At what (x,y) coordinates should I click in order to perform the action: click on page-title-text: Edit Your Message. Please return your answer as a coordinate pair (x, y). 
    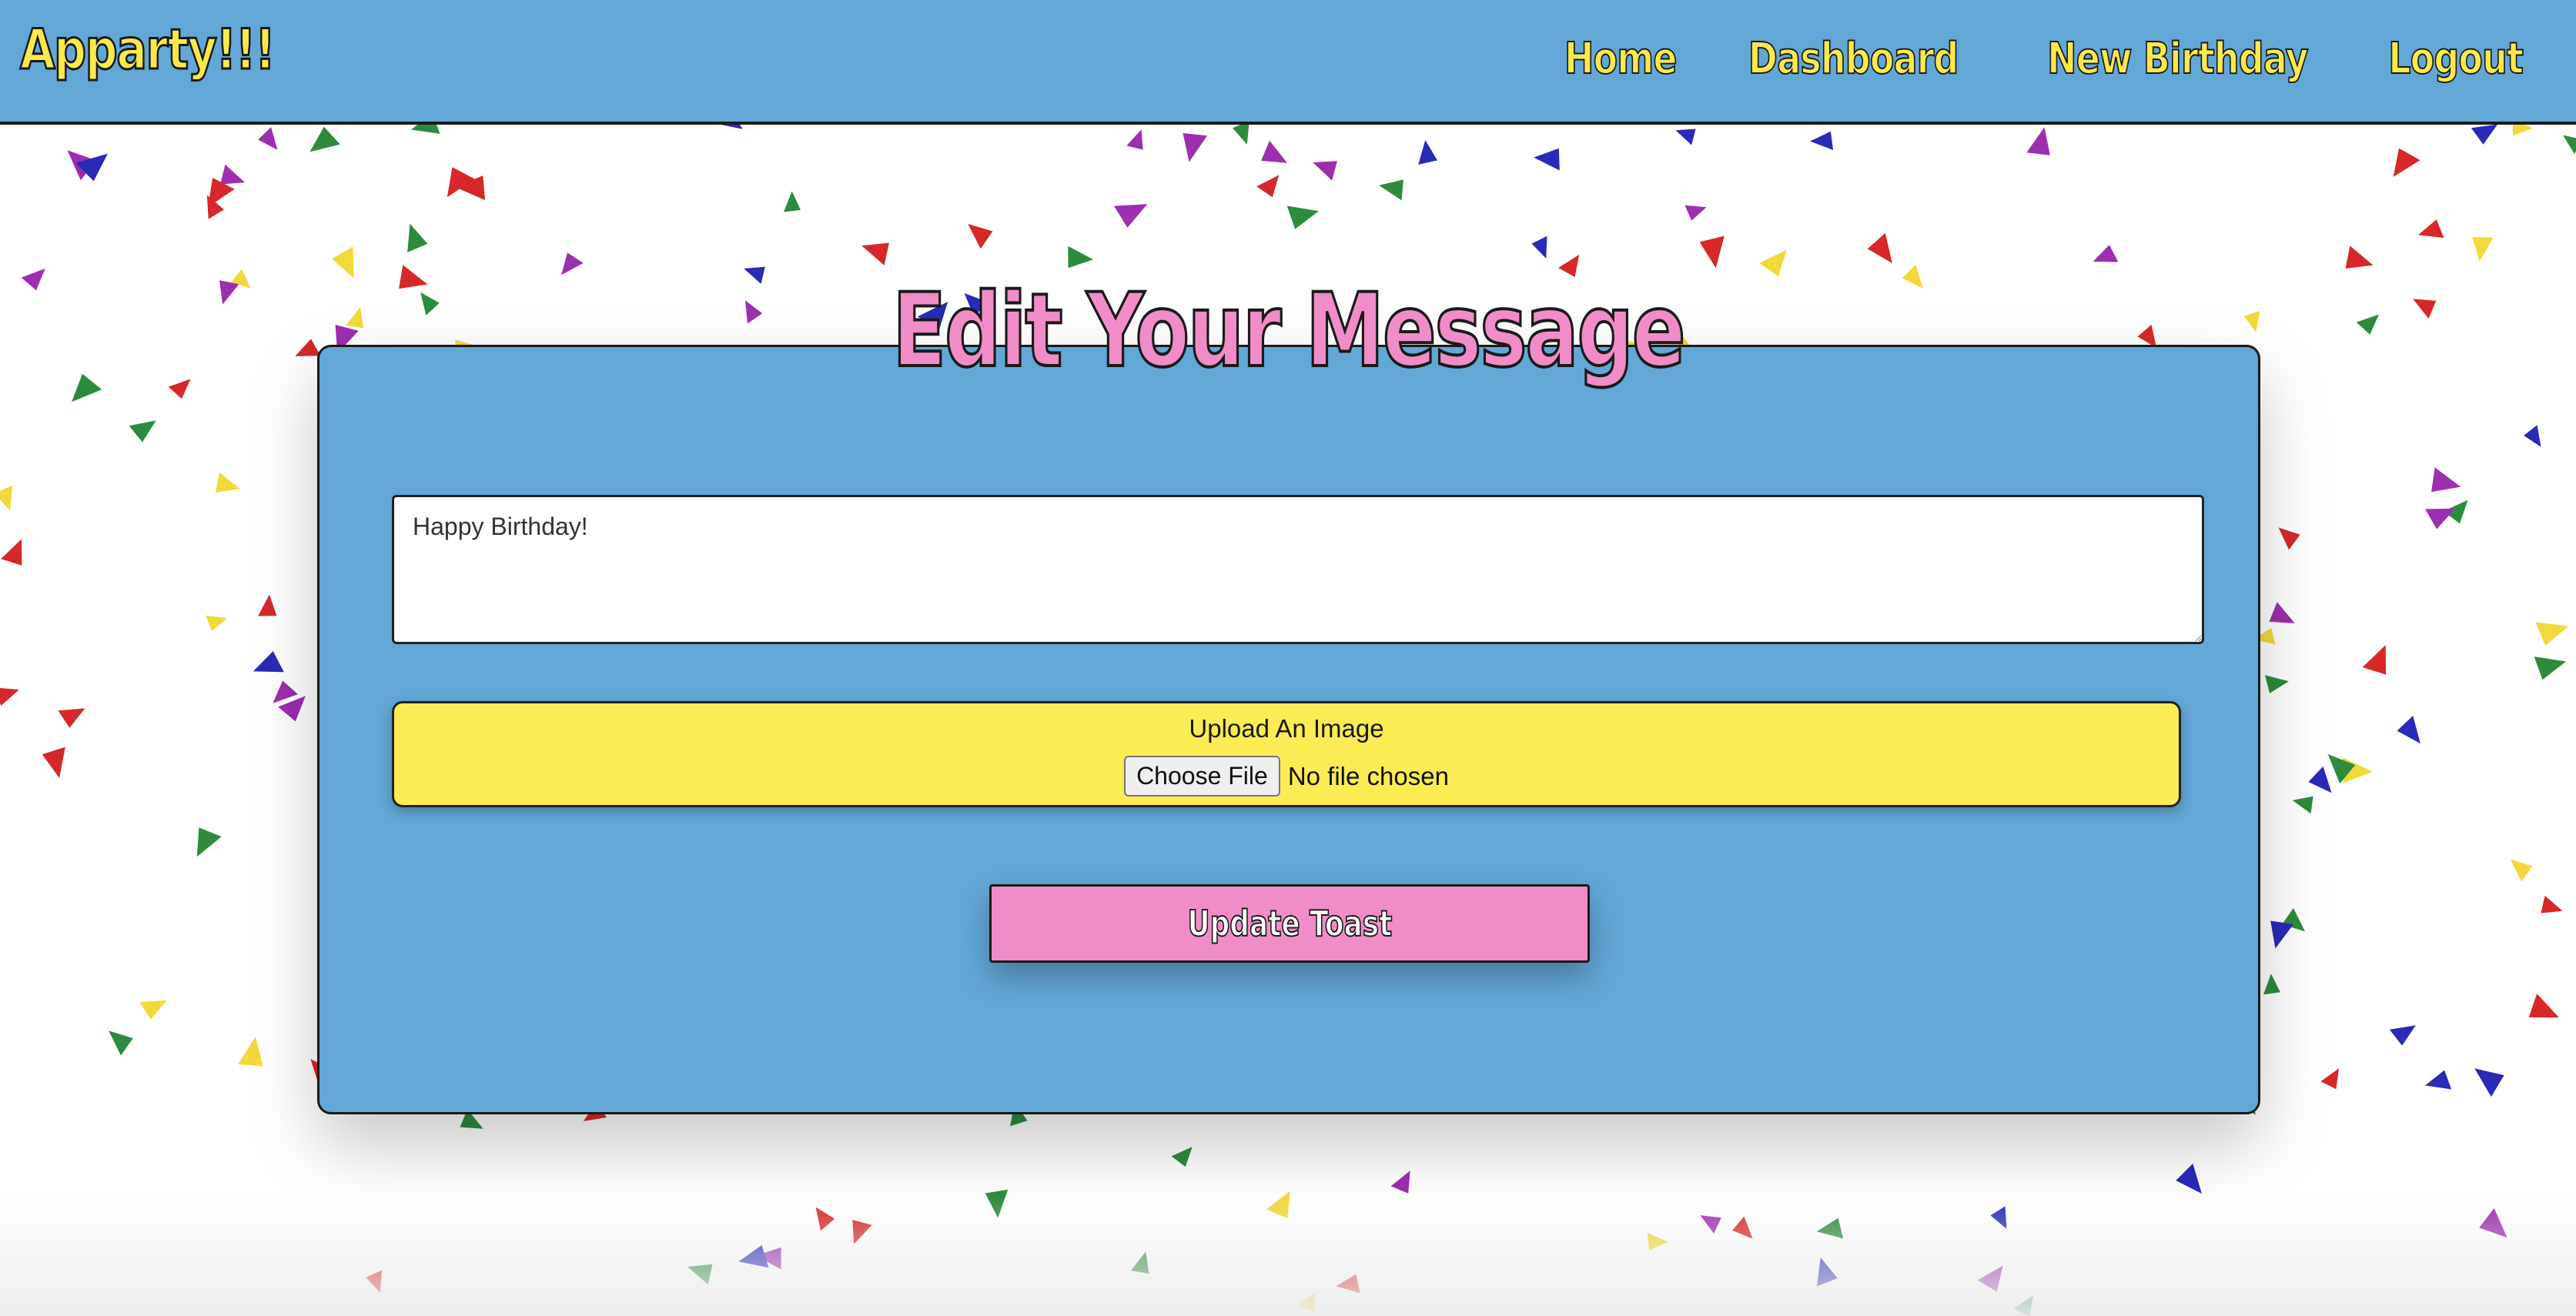
    Looking at the image, I should click on (1289, 331).